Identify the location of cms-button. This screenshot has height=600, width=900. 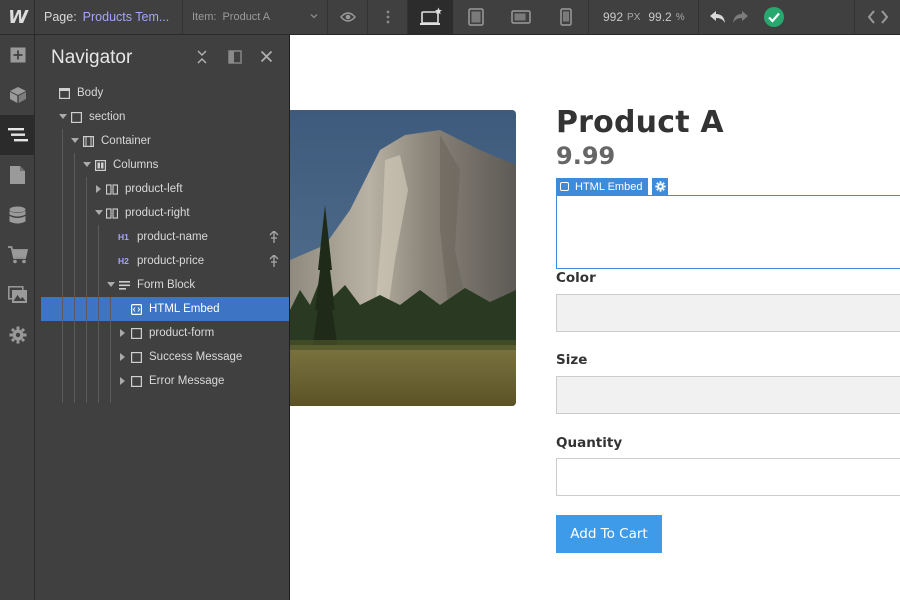
(17, 215).